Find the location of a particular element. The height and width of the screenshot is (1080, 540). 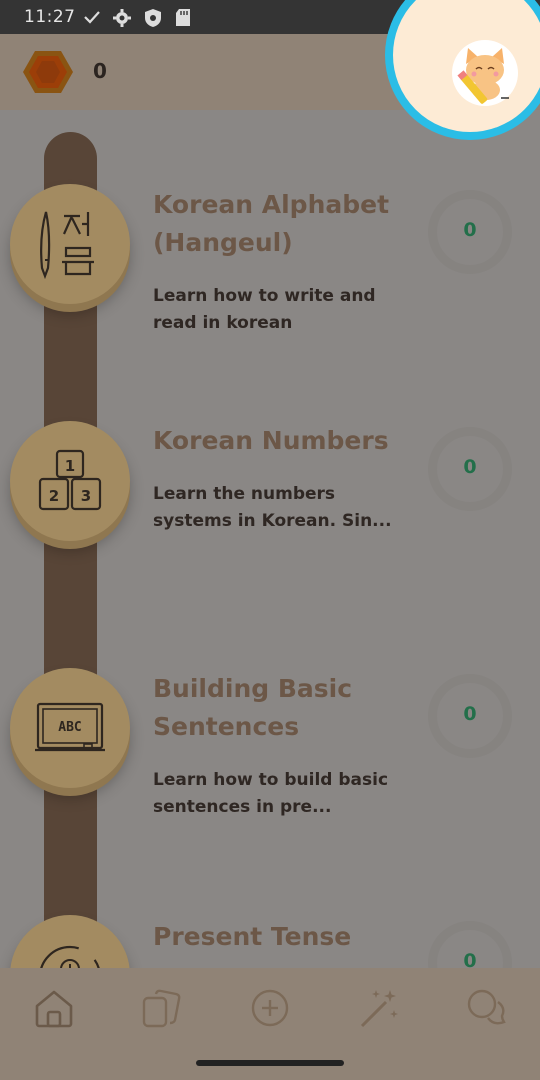

brush-jeong-icon is located at coordinates (67, 245).